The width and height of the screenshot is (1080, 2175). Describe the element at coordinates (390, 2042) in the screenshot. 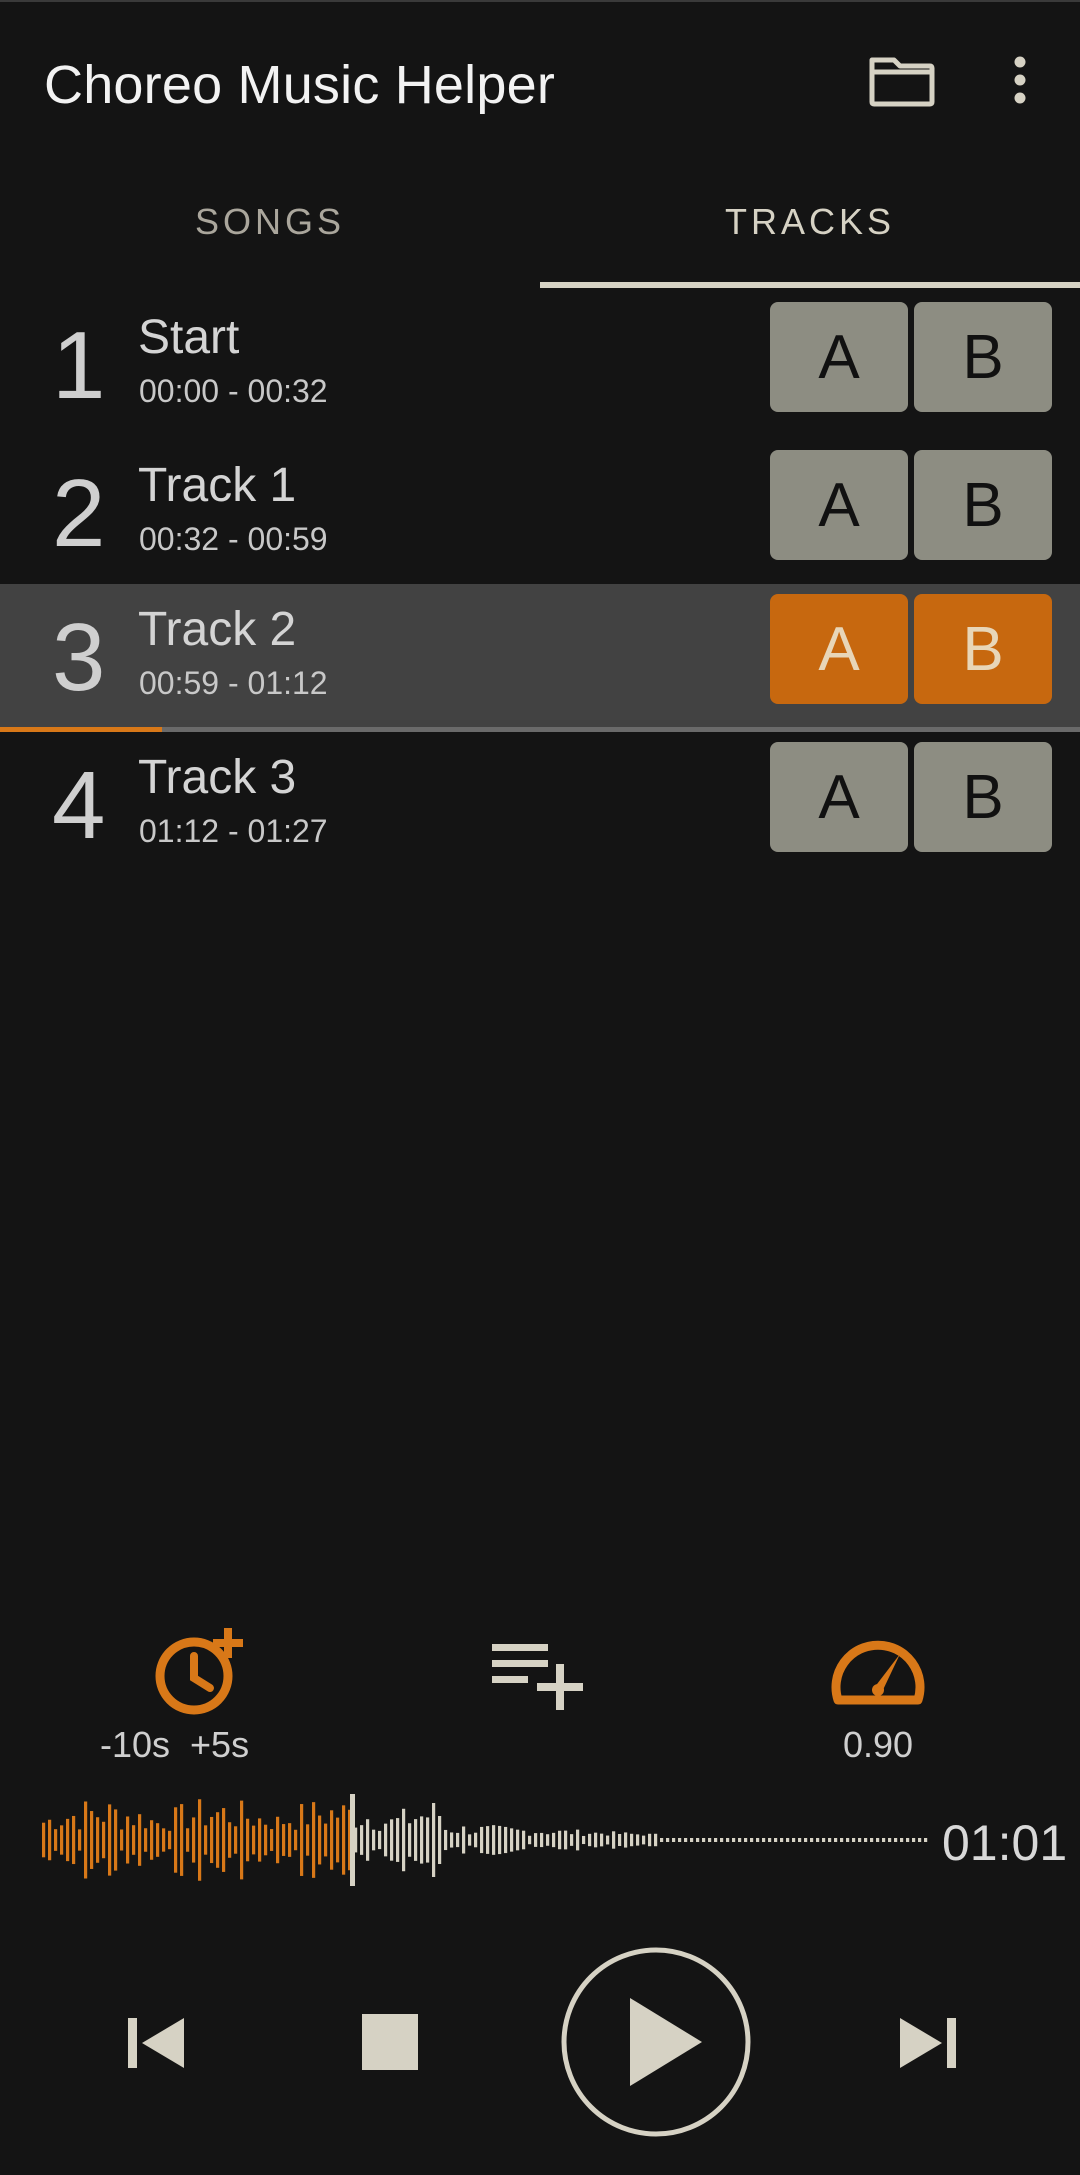

I see `stop-icon` at that location.